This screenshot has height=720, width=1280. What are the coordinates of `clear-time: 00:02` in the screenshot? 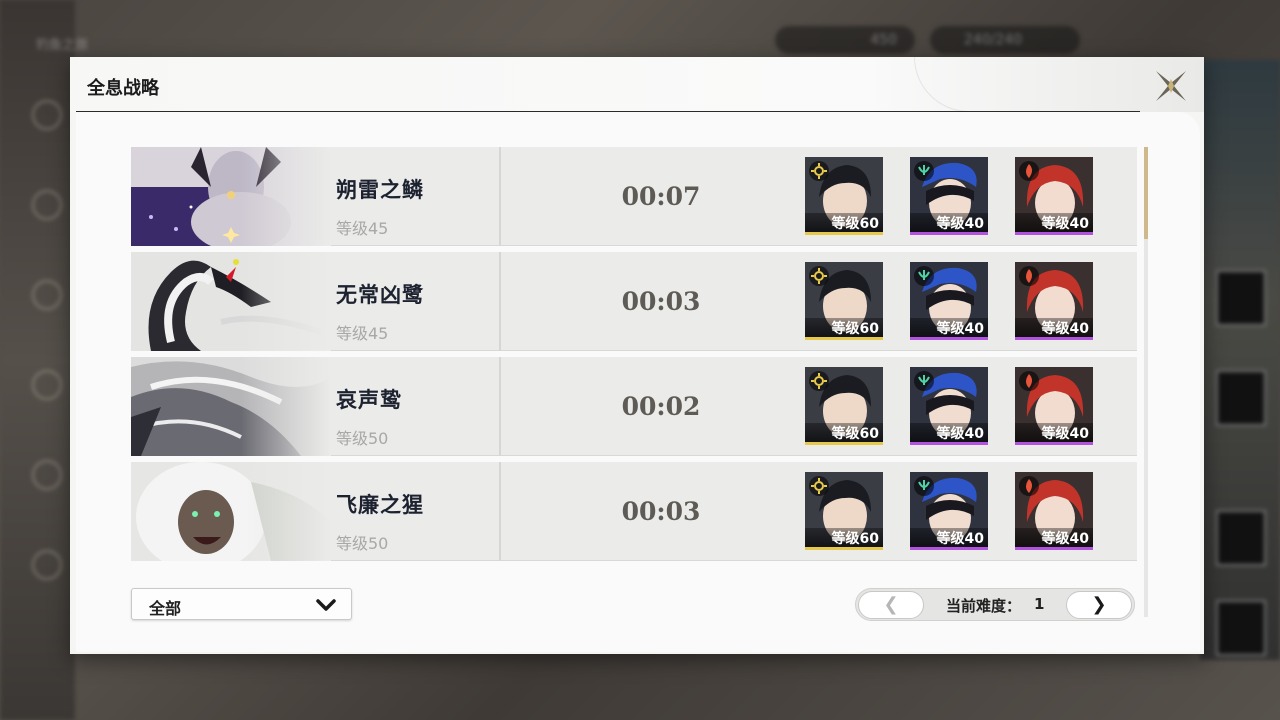 It's located at (661, 406).